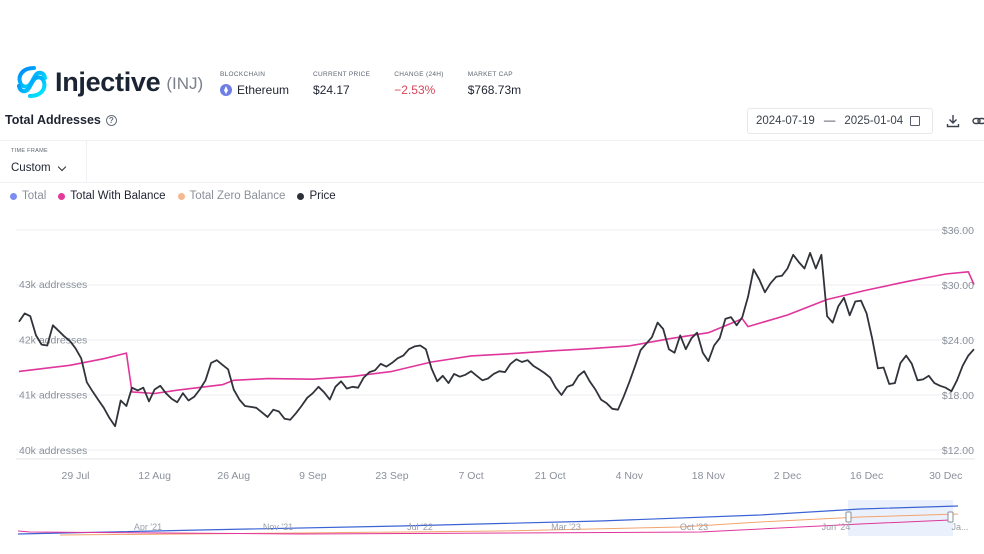 Image resolution: width=984 pixels, height=554 pixels. Describe the element at coordinates (53, 340) in the screenshot. I see `y-left-tick-label: 42k addresses` at that location.